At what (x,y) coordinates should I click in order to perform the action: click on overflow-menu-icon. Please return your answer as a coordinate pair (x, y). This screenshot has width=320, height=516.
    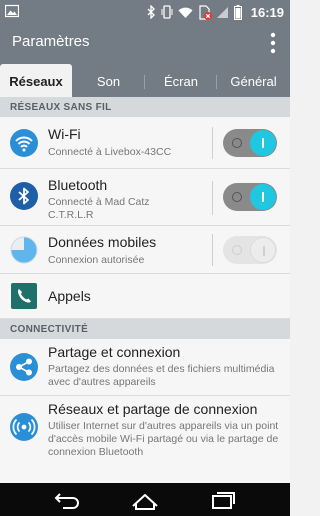
    Looking at the image, I should click on (273, 43).